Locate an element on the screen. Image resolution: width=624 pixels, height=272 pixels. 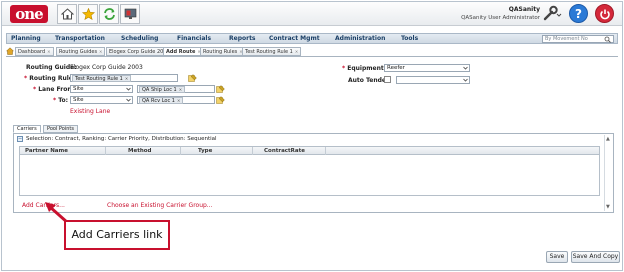
tab-label: Elogex Corp Guide 2003 is located at coordinates (139, 52).